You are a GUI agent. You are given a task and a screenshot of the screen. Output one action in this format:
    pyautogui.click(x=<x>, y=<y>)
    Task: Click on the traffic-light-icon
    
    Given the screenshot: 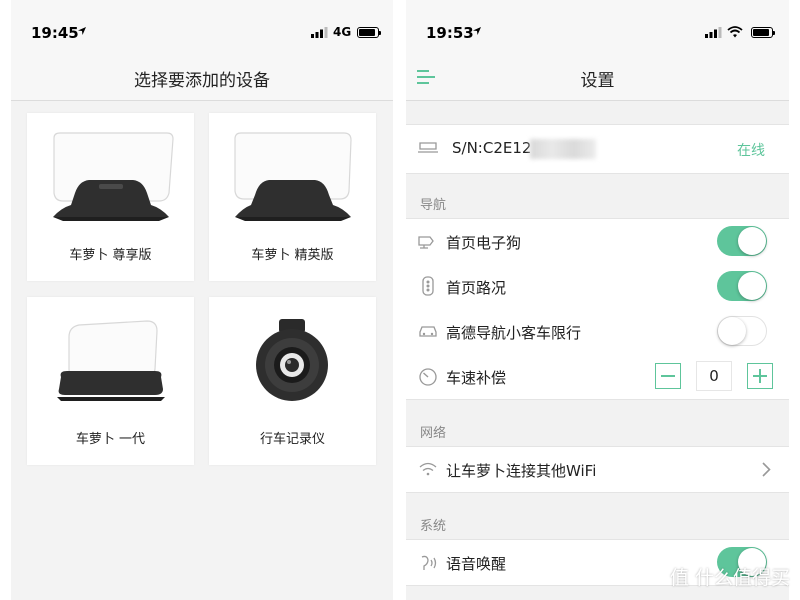 What is the action you would take?
    pyautogui.click(x=428, y=286)
    